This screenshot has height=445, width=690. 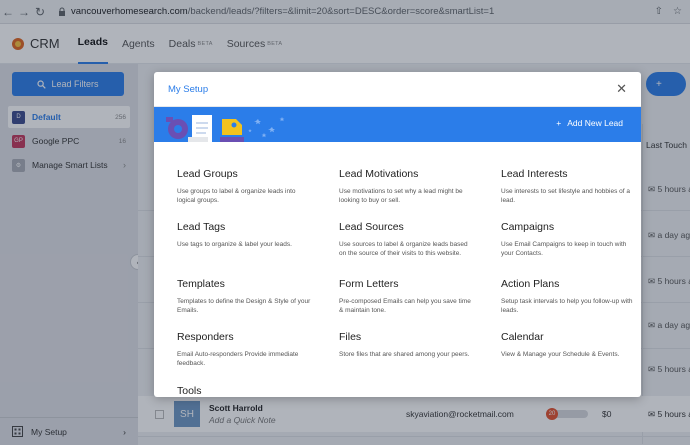 I want to click on card-title: Responders, so click(x=205, y=337).